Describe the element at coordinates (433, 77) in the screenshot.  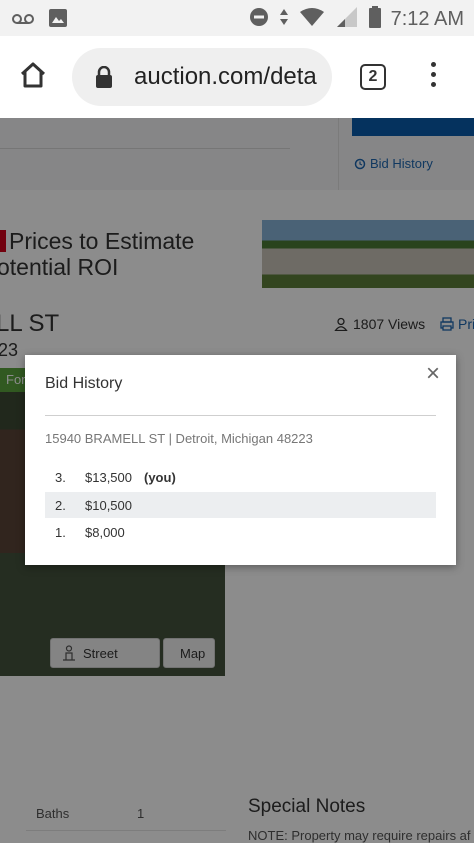
I see `overflow-menu-button` at that location.